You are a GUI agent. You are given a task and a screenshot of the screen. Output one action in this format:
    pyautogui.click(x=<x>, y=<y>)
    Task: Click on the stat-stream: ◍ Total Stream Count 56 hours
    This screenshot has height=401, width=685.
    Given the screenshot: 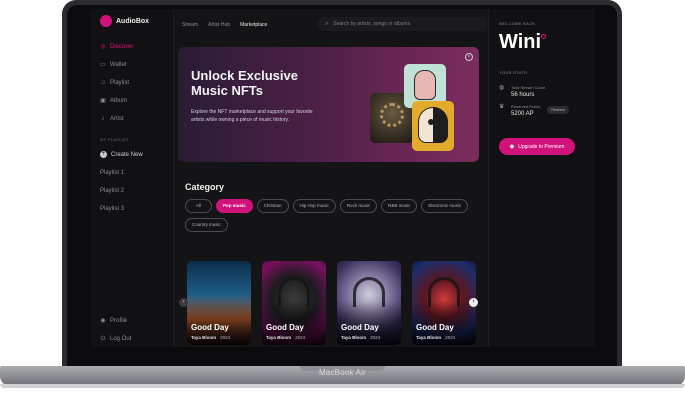 What is the action you would take?
    pyautogui.click(x=522, y=91)
    